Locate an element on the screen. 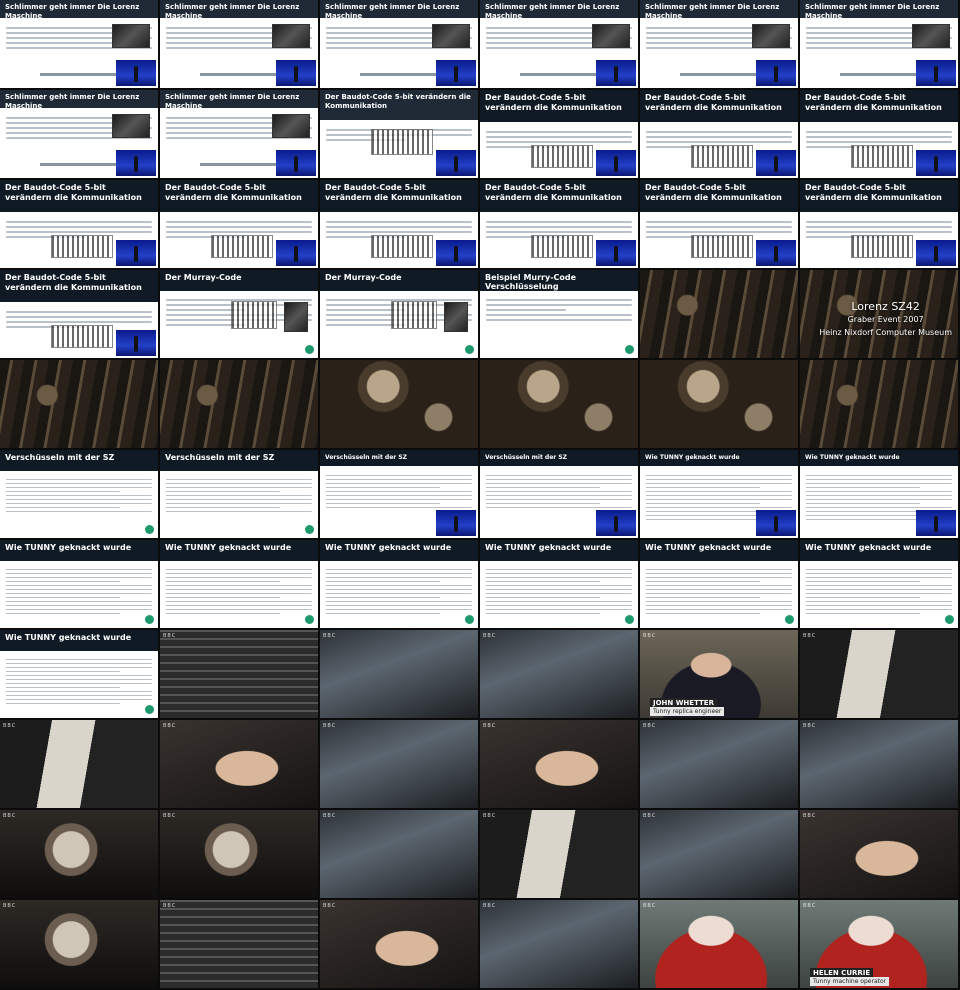 The width and height of the screenshot is (960, 990). portrait is located at coordinates (296, 317).